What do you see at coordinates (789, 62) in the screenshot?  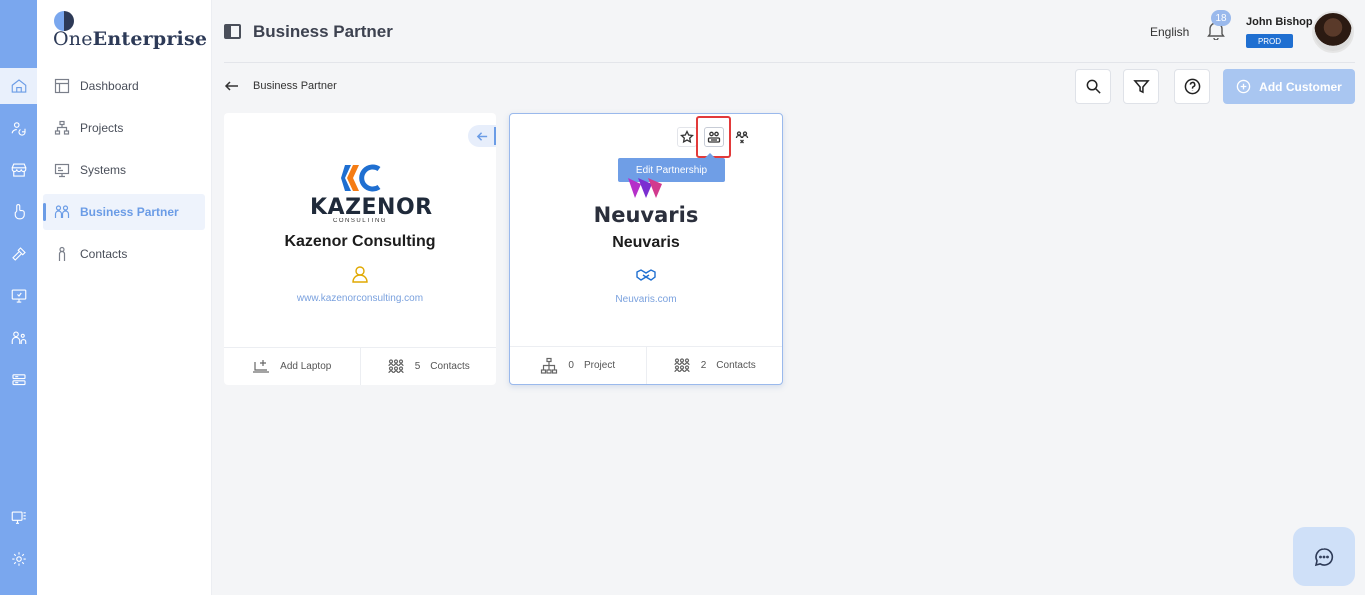 I see `header-divider` at bounding box center [789, 62].